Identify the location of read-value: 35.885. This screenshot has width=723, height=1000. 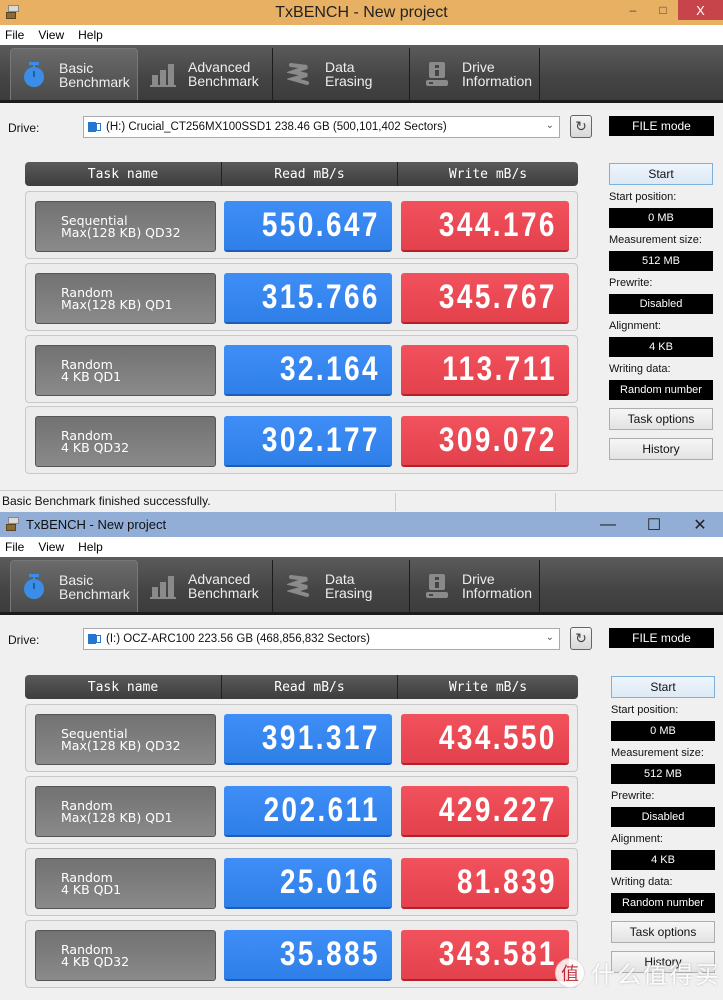
(308, 955).